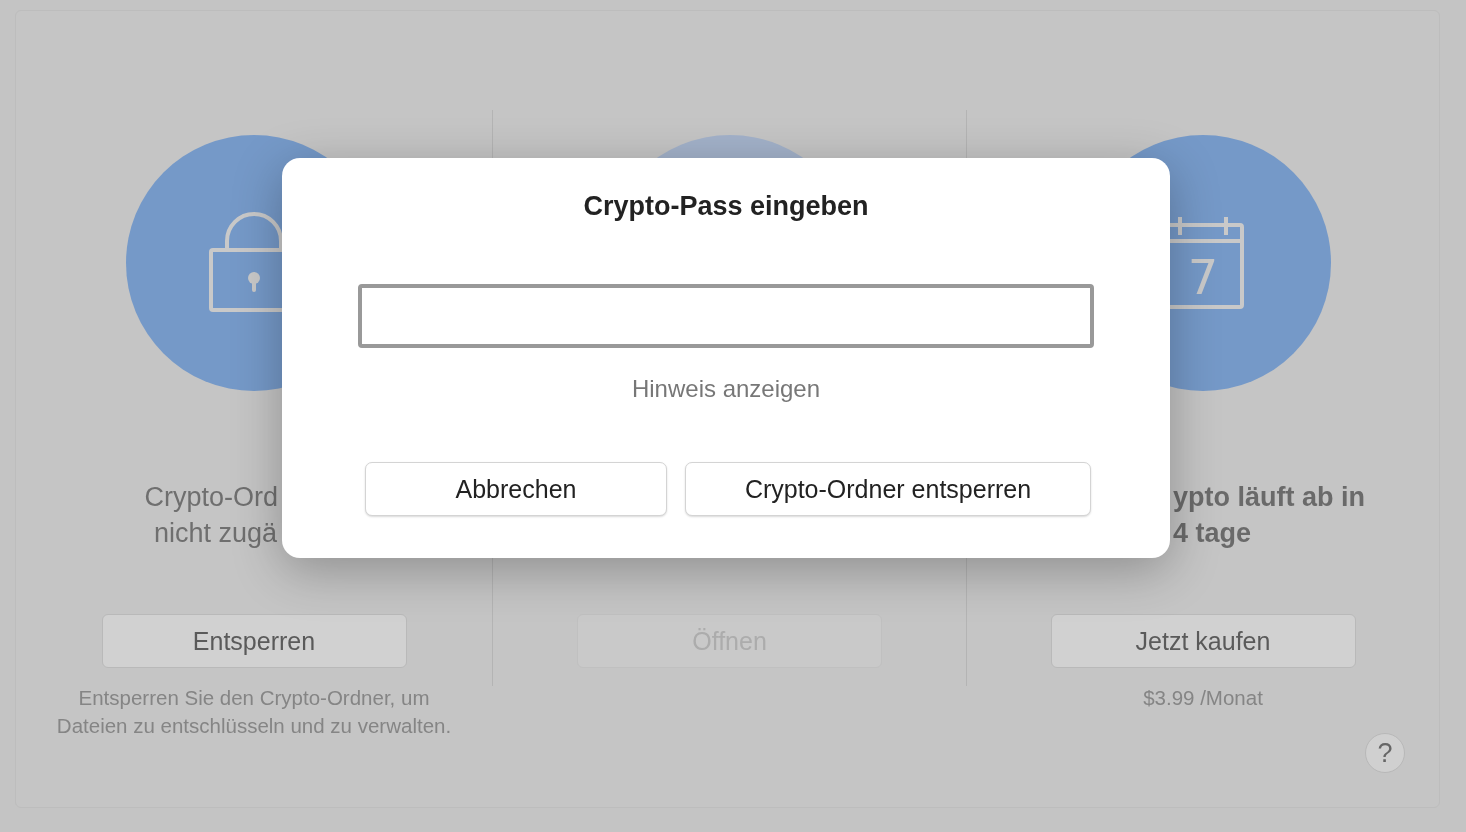 This screenshot has width=1466, height=832. I want to click on status-text: 4 tage, so click(1212, 533).